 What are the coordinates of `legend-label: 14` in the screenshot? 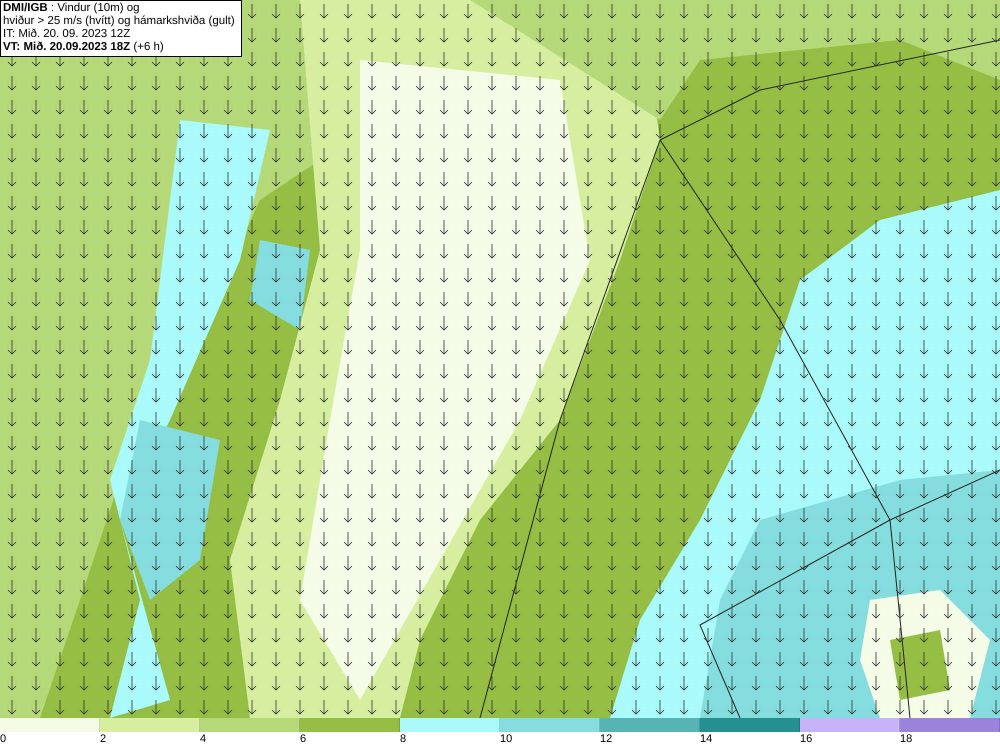 It's located at (706, 739).